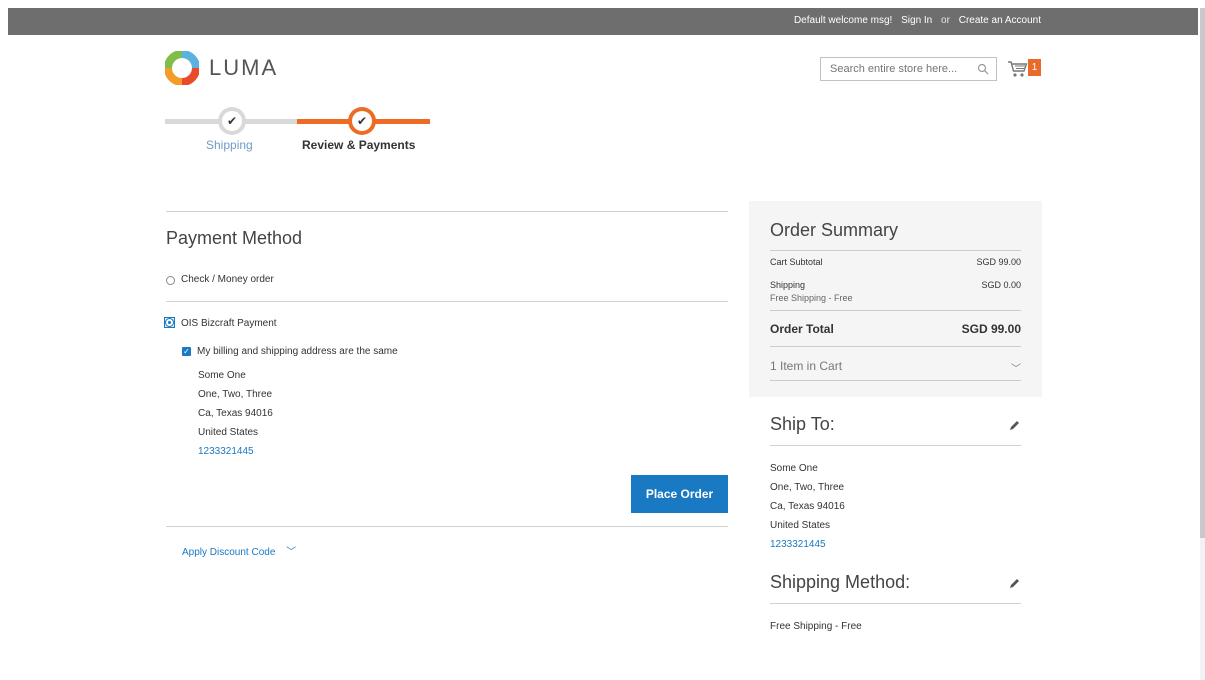 The width and height of the screenshot is (1205, 680). Describe the element at coordinates (186, 351) in the screenshot. I see `same-address-checkbox: ✓` at that location.